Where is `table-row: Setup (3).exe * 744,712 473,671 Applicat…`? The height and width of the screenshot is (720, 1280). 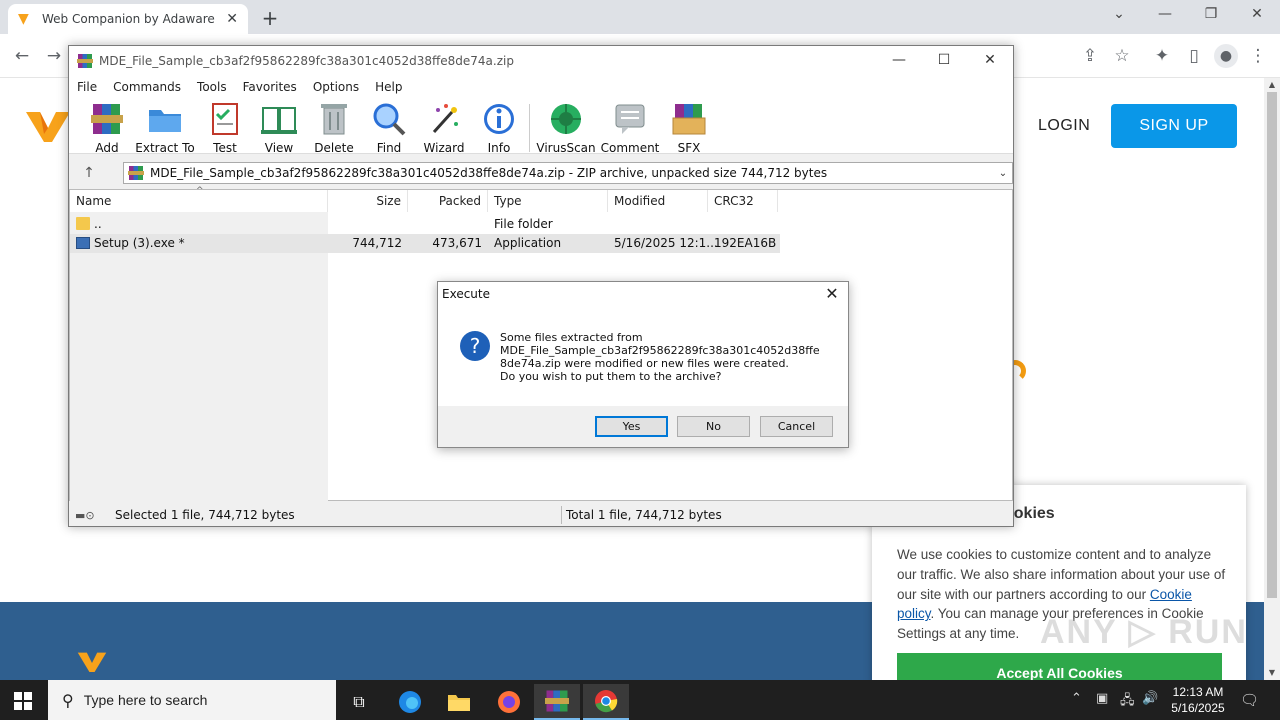 table-row: Setup (3).exe * 744,712 473,671 Applicat… is located at coordinates (425, 243).